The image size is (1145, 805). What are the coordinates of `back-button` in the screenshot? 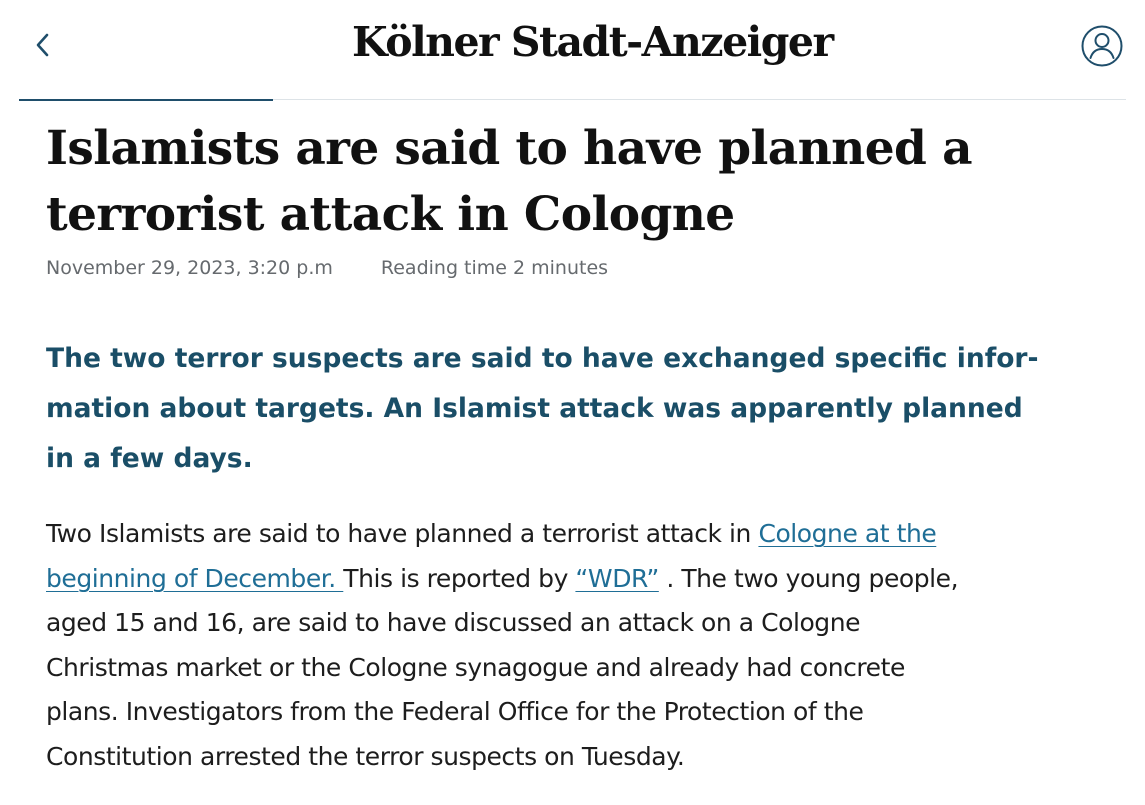 It's located at (43, 45).